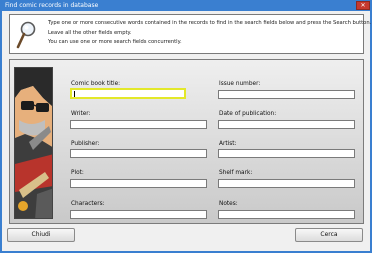 Image resolution: width=372 pixels, height=253 pixels. Describe the element at coordinates (138, 183) in the screenshot. I see `plot-field` at that location.